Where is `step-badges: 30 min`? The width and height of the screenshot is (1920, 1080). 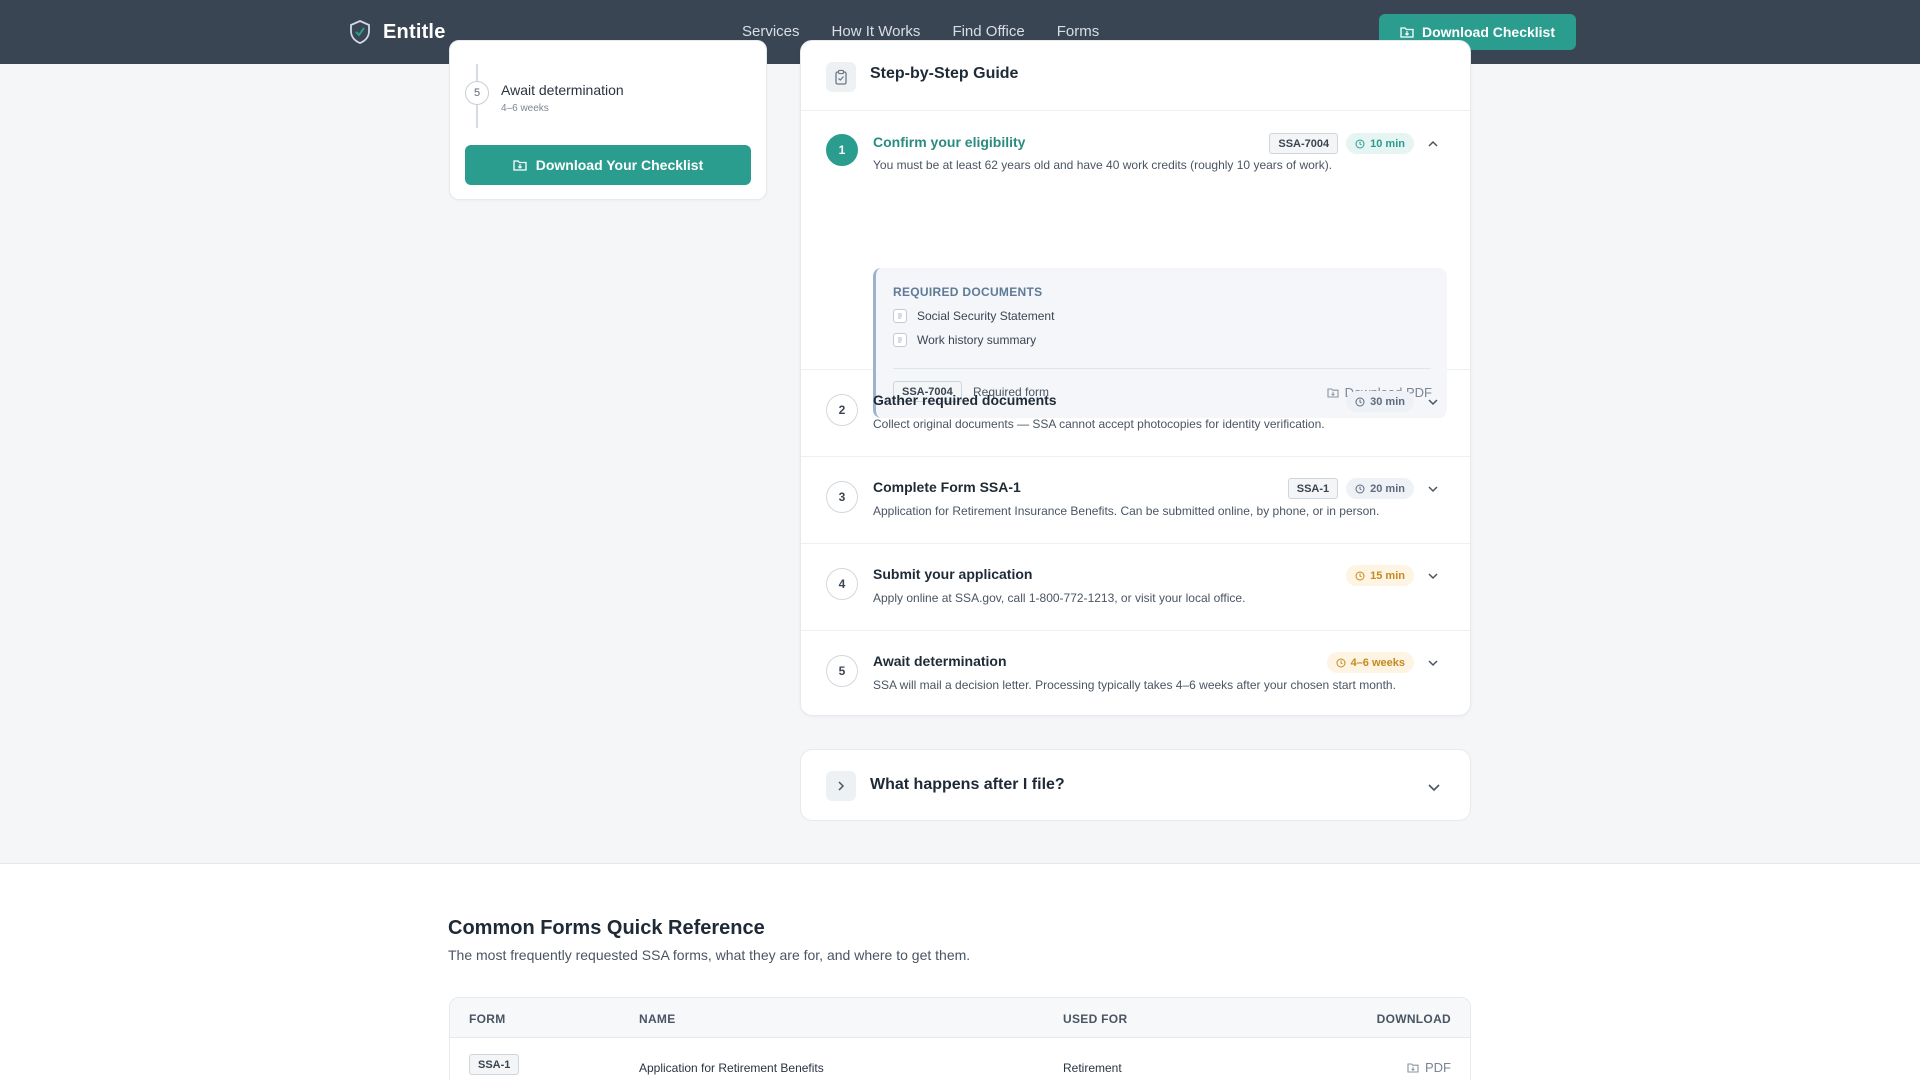 step-badges: 30 min is located at coordinates (1380, 401).